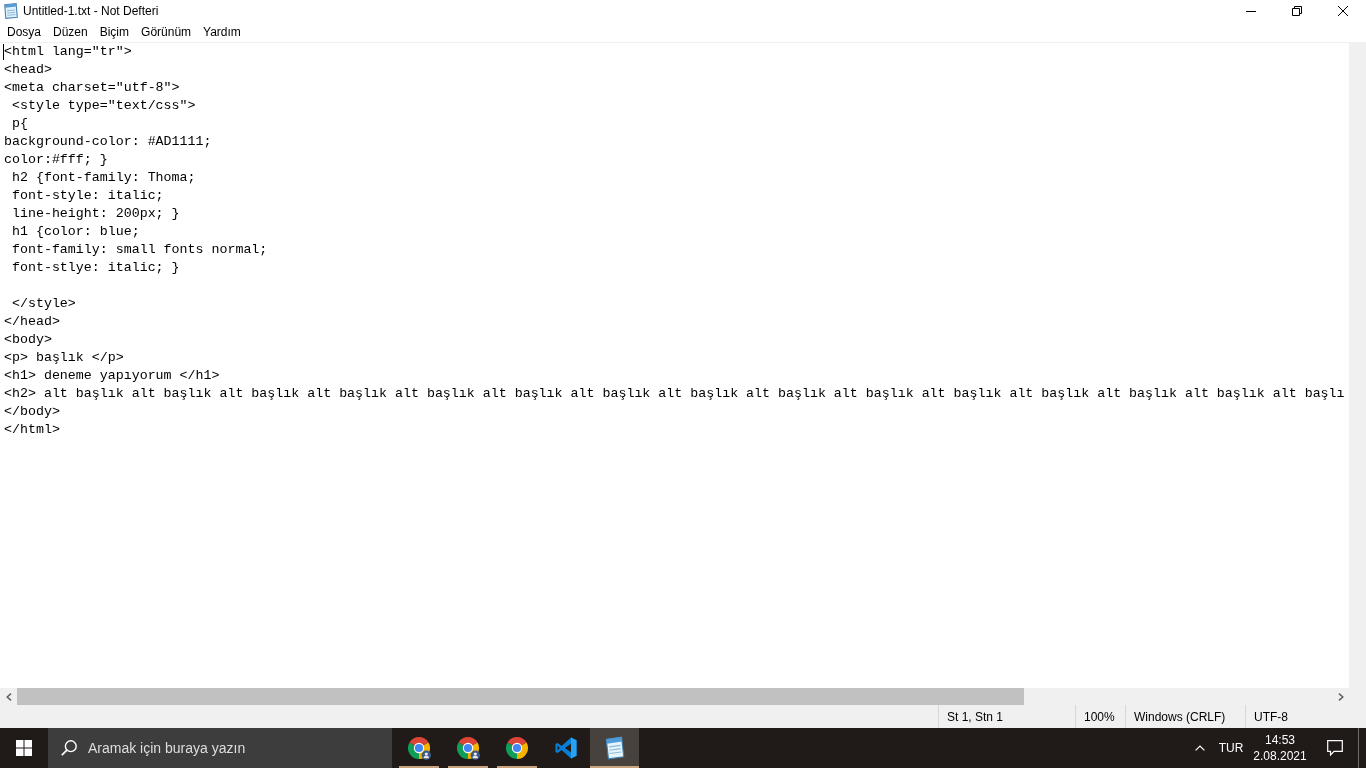 The height and width of the screenshot is (768, 1366). Describe the element at coordinates (87, 196) in the screenshot. I see `text-line: font-style: italic;` at that location.